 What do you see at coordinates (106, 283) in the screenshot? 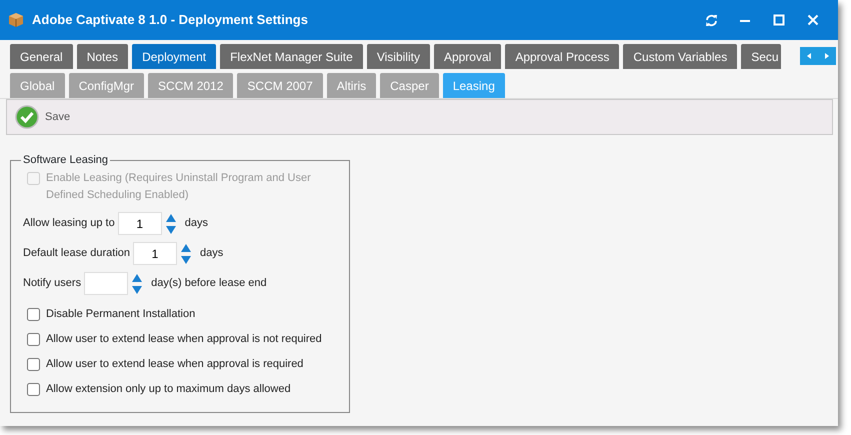
I see `number-field` at bounding box center [106, 283].